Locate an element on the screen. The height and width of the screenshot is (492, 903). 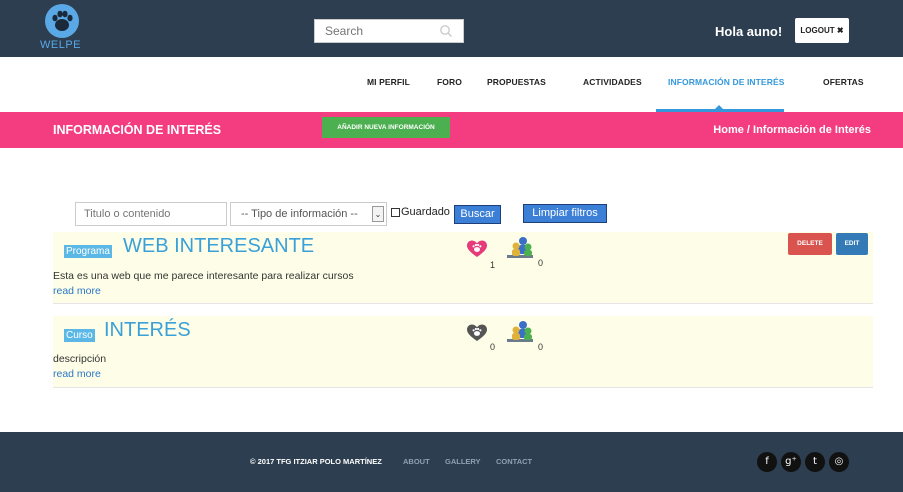
search-box is located at coordinates (389, 31).